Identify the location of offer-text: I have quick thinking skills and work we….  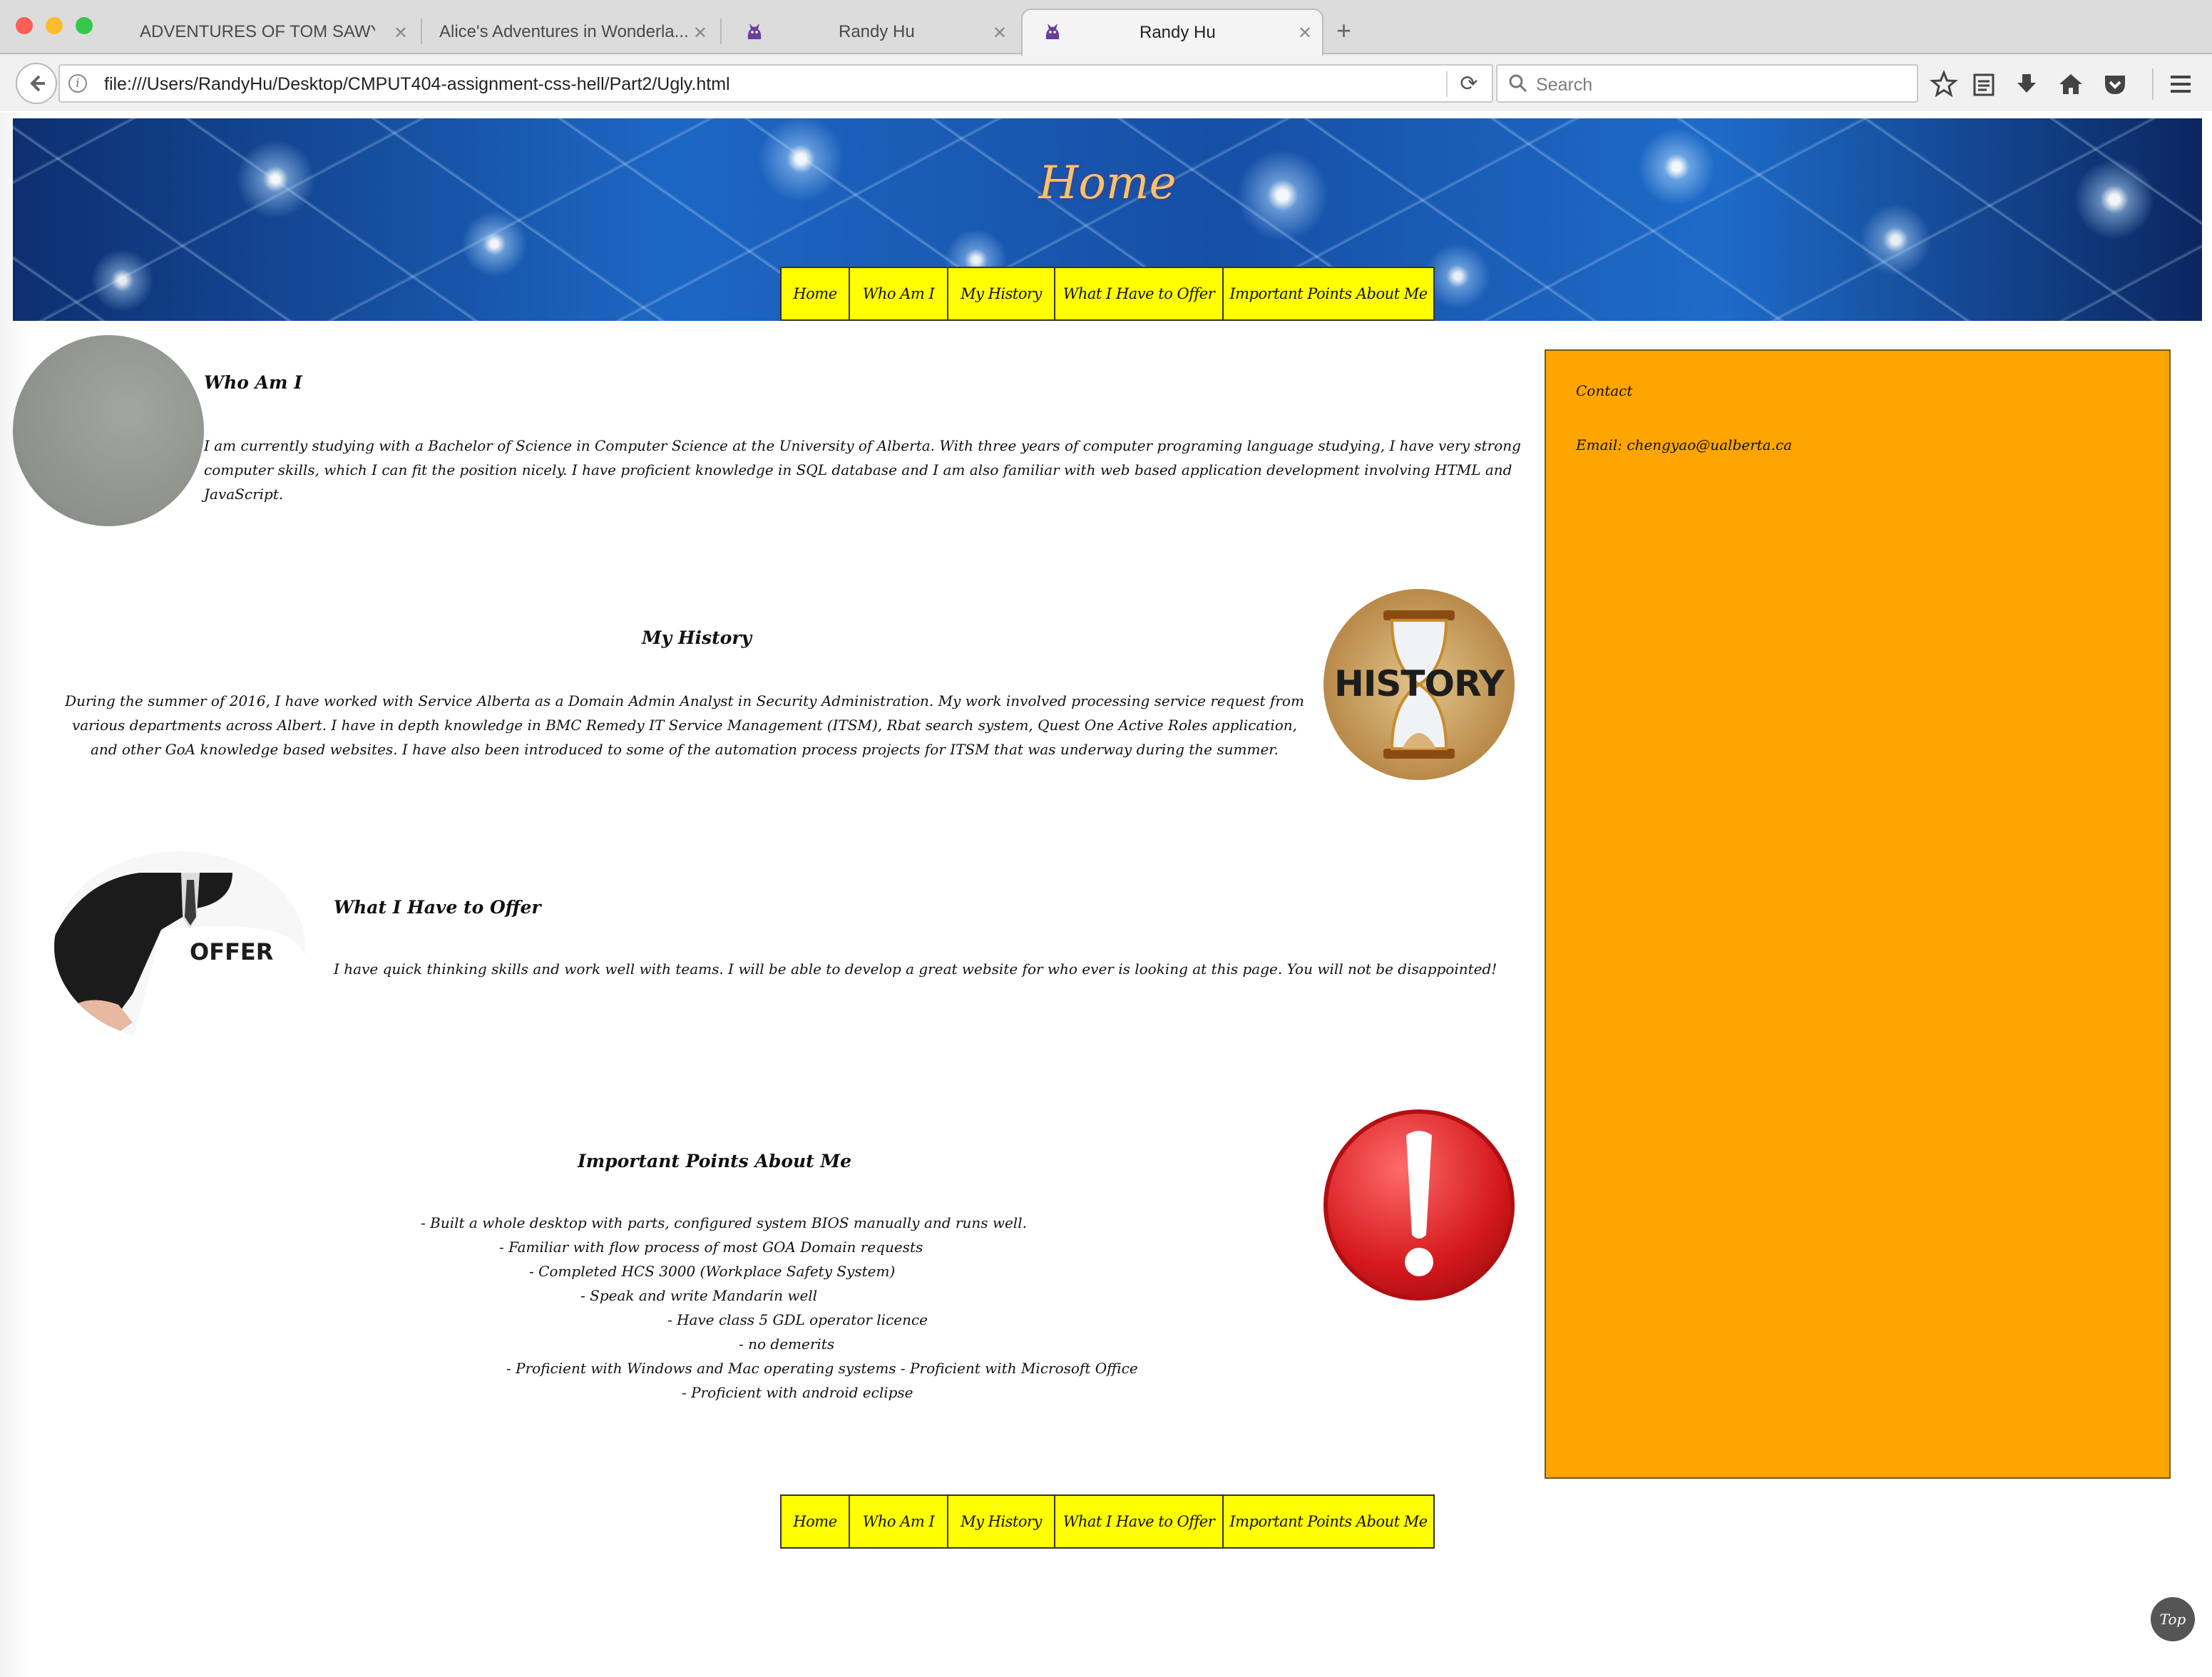
(915, 969).